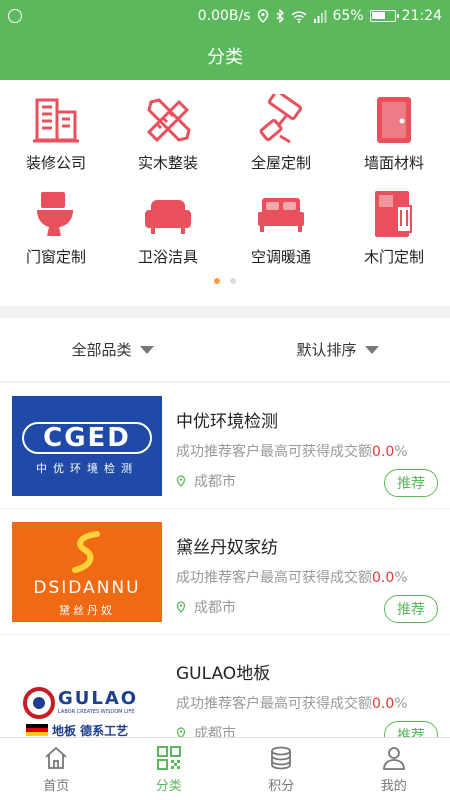 The height and width of the screenshot is (800, 450). Describe the element at coordinates (55, 214) in the screenshot. I see `toilet-icon` at that location.